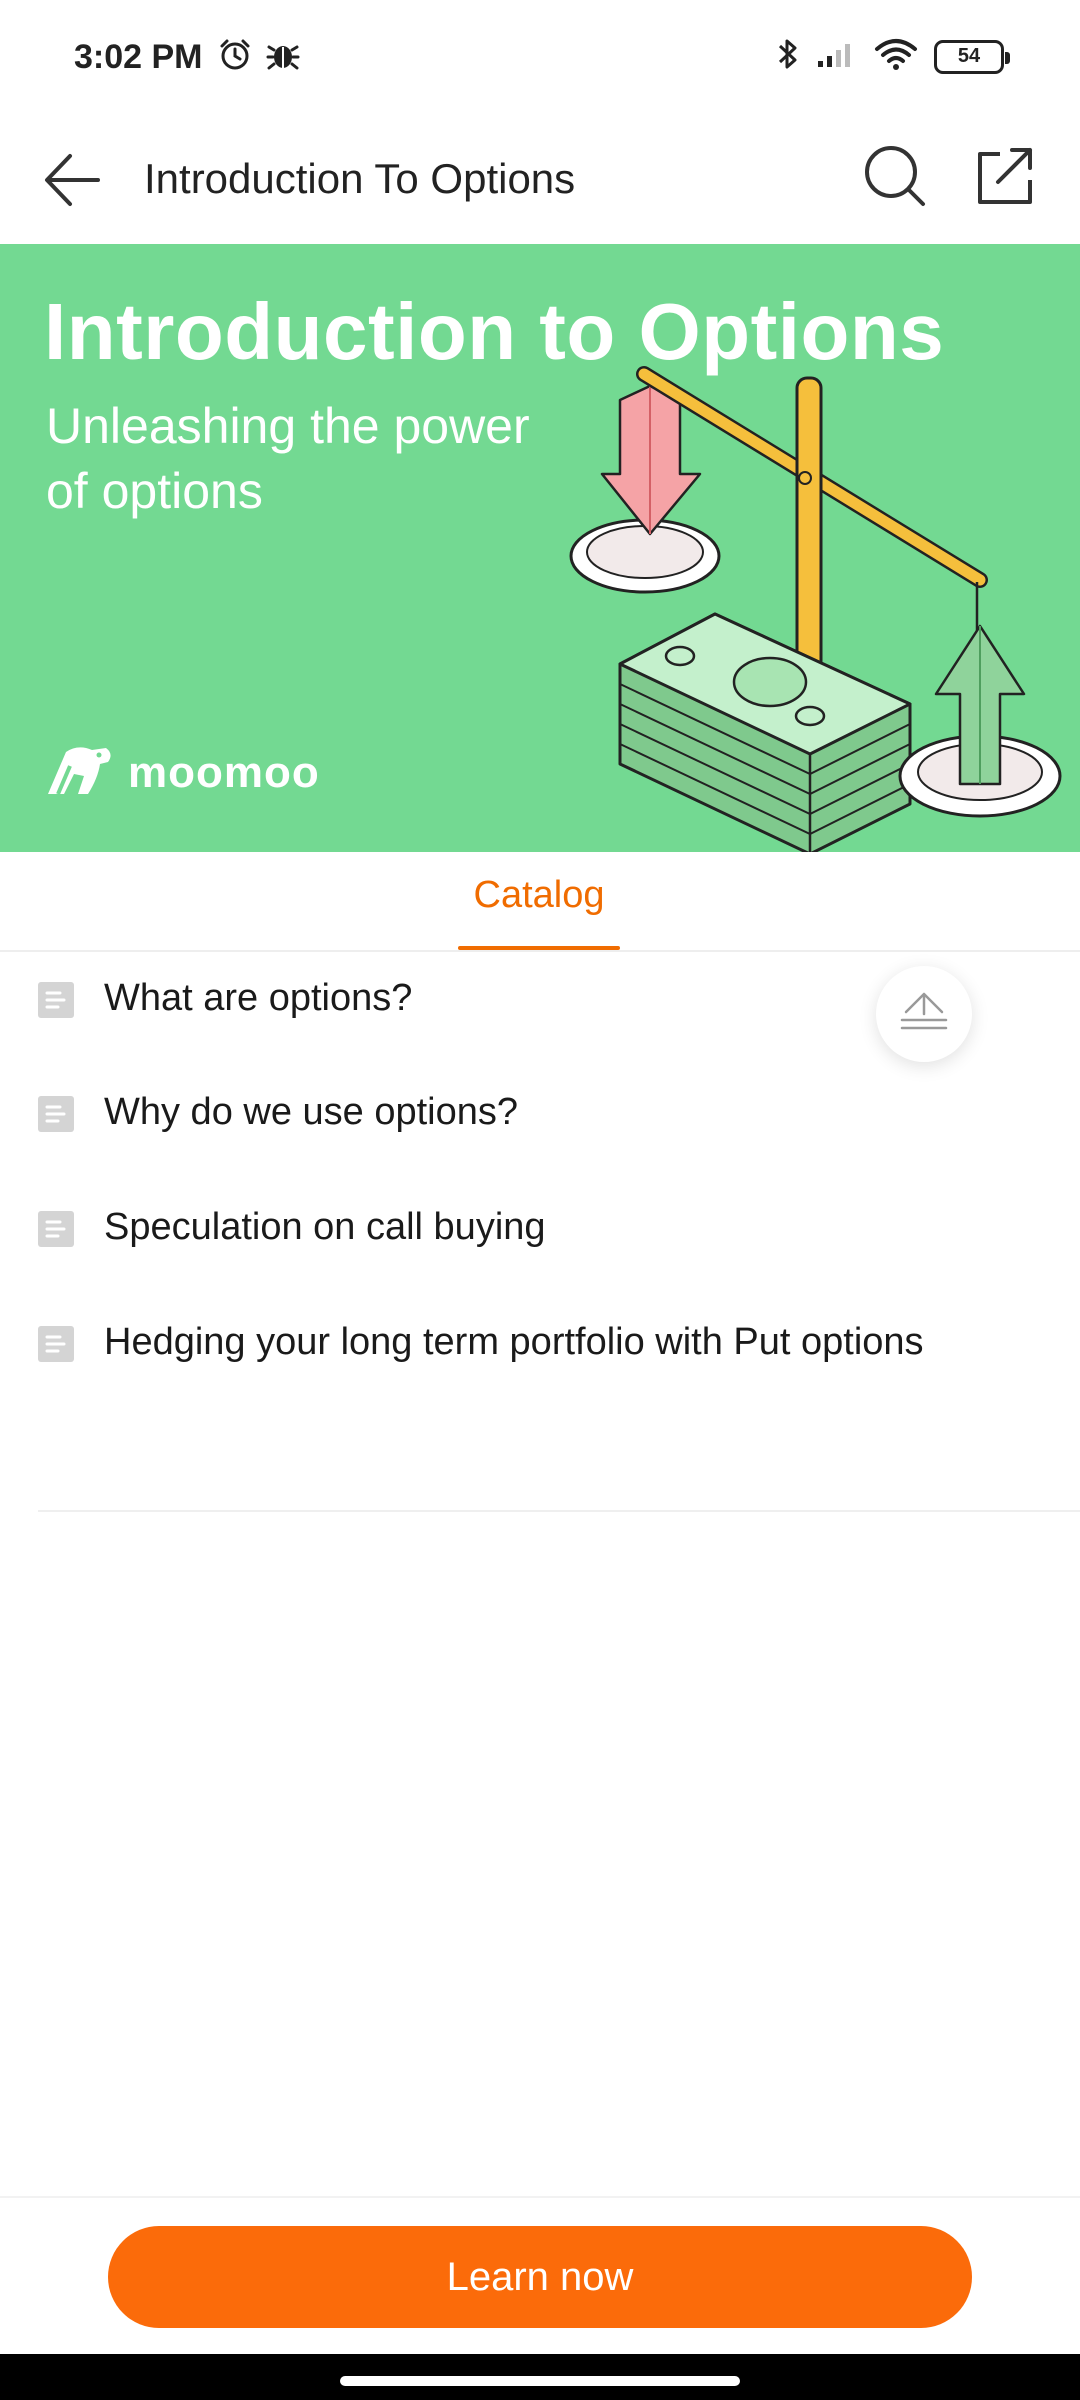  Describe the element at coordinates (540, 2381) in the screenshot. I see `home-indicator` at that location.